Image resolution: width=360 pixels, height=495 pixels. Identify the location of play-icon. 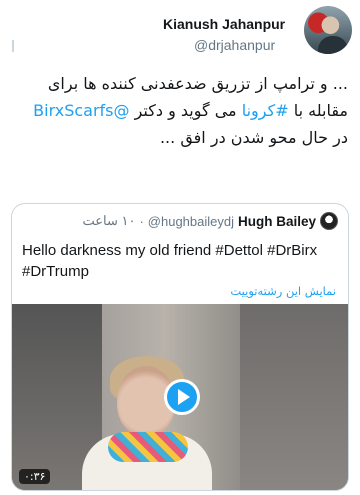
(182, 397).